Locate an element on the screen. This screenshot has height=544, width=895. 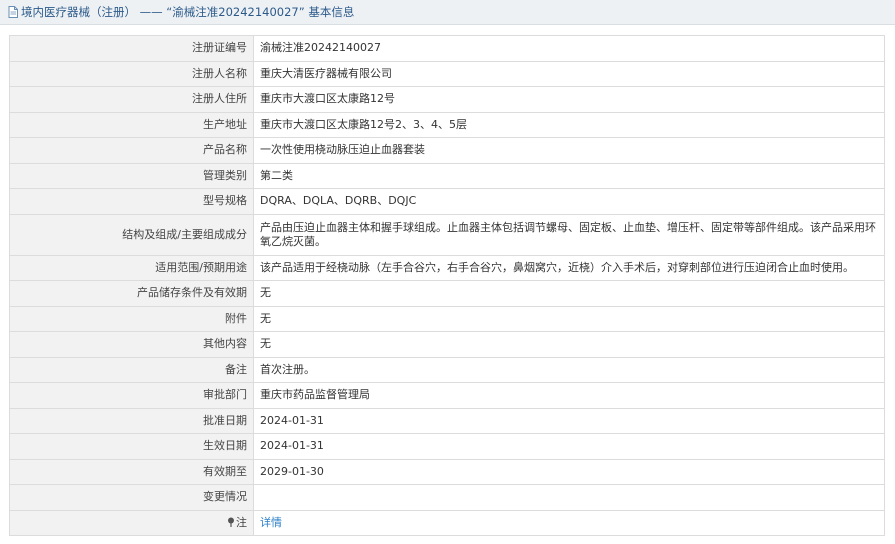
row-label: 产品储存条件及有效期 is located at coordinates (131, 293).